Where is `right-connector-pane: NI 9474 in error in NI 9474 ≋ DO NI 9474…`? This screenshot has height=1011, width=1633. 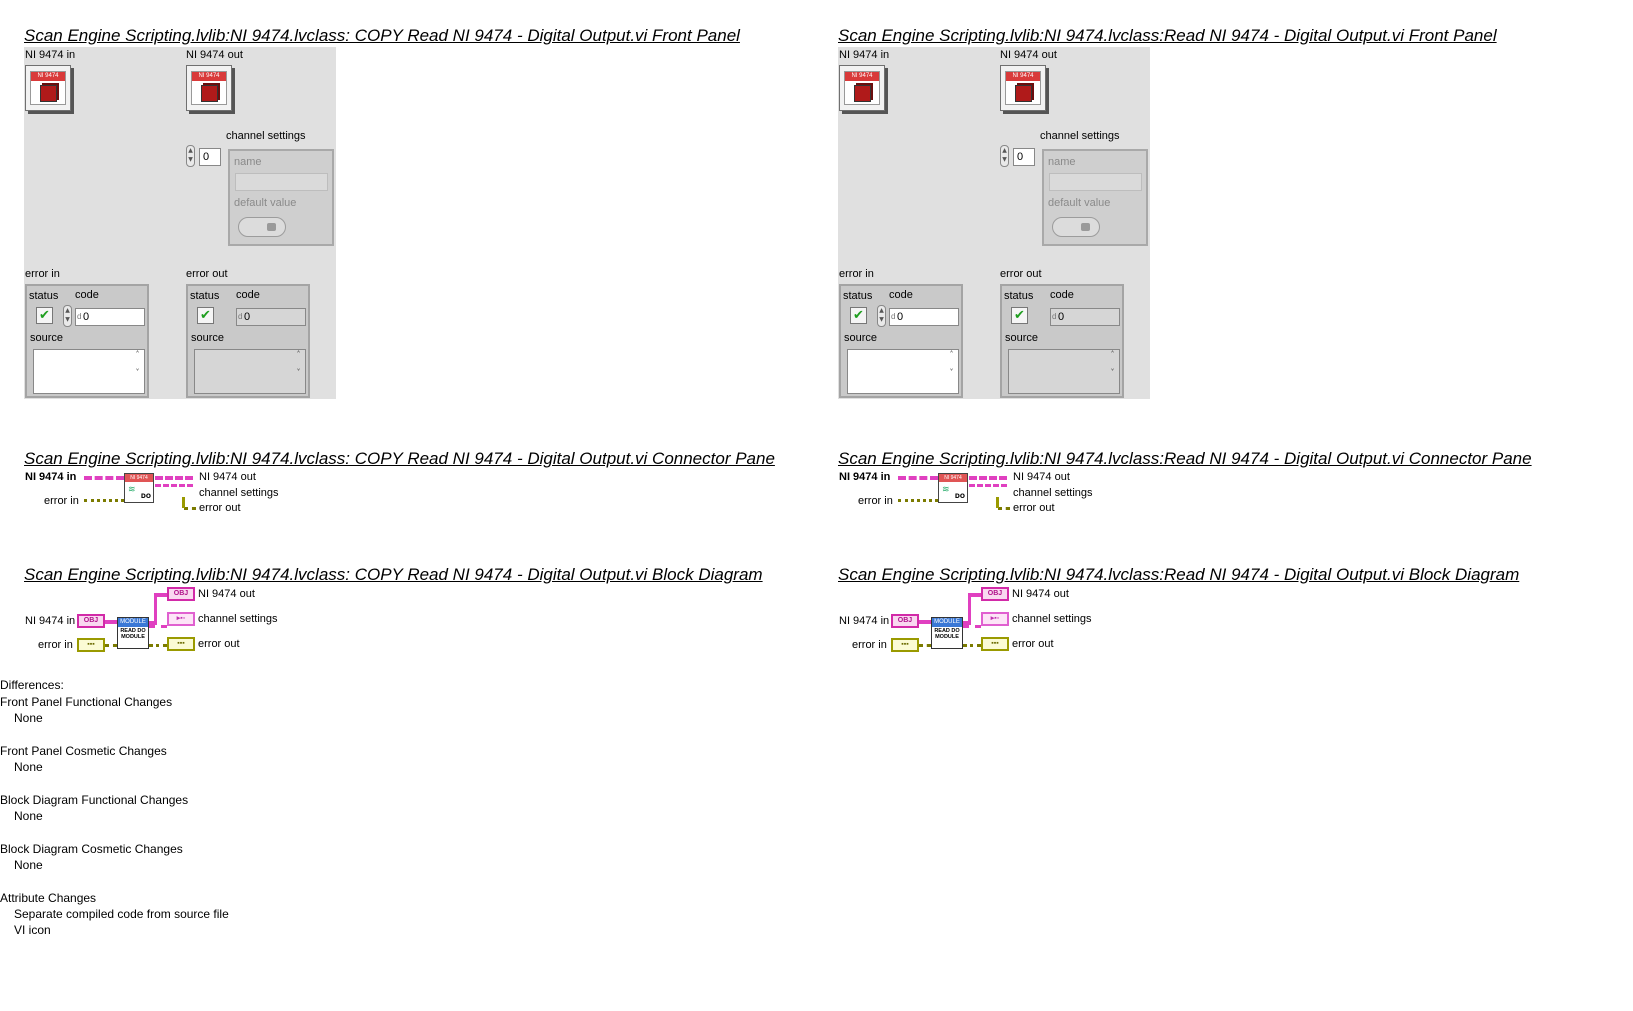 right-connector-pane: NI 9474 in error in NI 9474 ≋ DO NI 9474… is located at coordinates (973, 494).